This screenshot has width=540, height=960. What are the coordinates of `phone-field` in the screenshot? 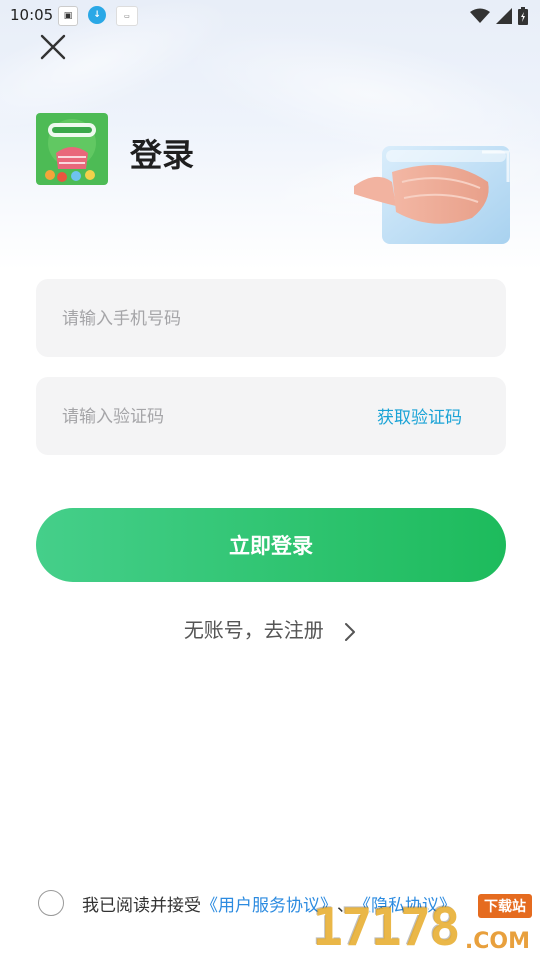 It's located at (271, 319).